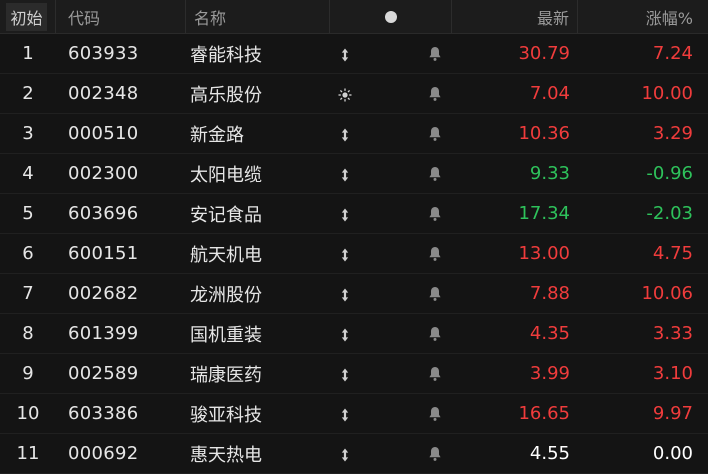 This screenshot has height=474, width=708. Describe the element at coordinates (354, 334) in the screenshot. I see `table-row: 8 601399 国机重装 4.35 3.33` at that location.